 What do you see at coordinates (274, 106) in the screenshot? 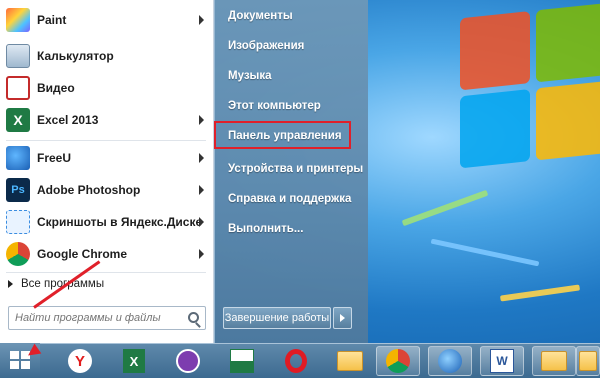
I see `link-this-computer: Этот компьютер` at bounding box center [274, 106].